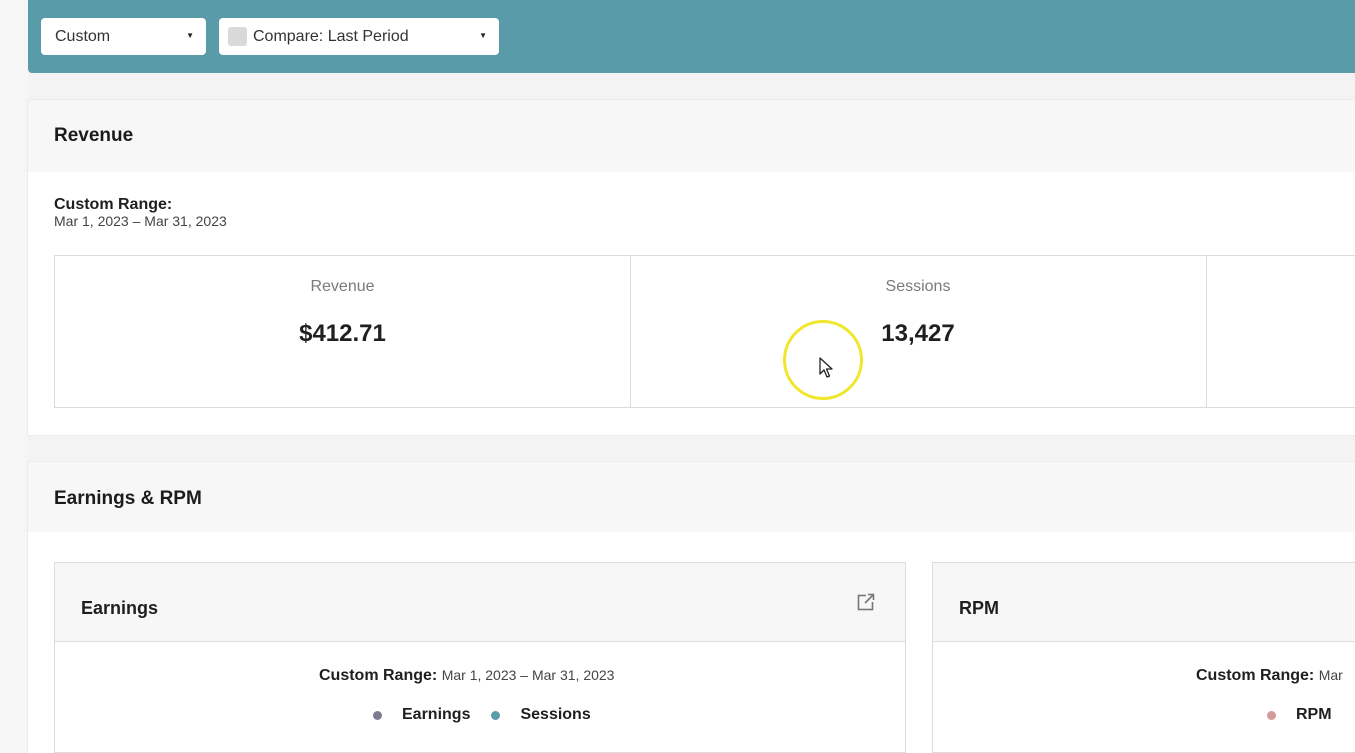  What do you see at coordinates (237, 36) in the screenshot?
I see `compare-checkbox` at bounding box center [237, 36].